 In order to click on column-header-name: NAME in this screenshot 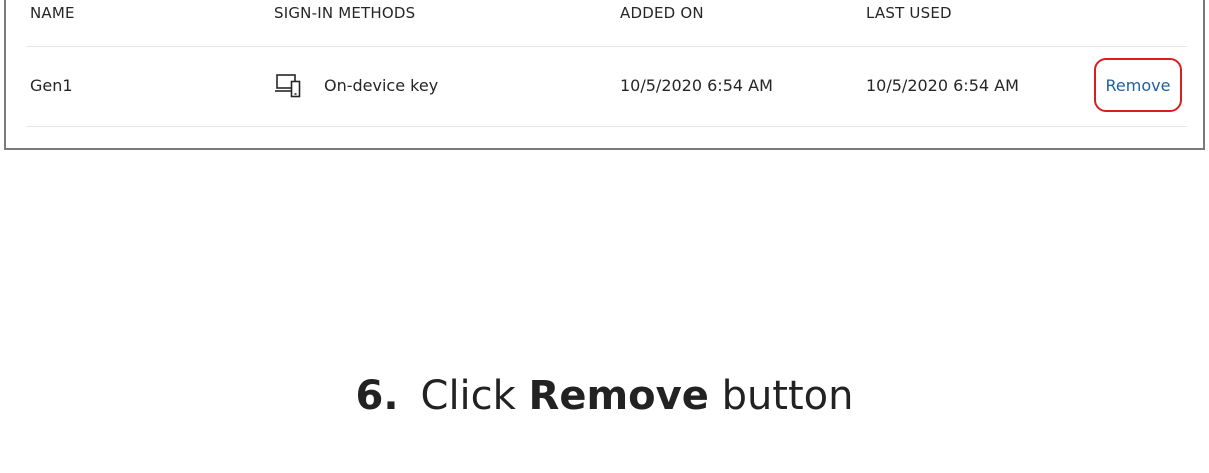, I will do `click(52, 13)`.